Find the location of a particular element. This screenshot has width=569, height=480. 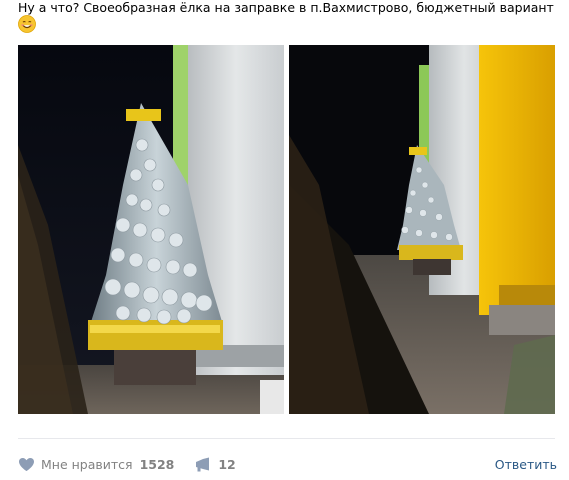

reply-link: Ответить is located at coordinates (526, 464).